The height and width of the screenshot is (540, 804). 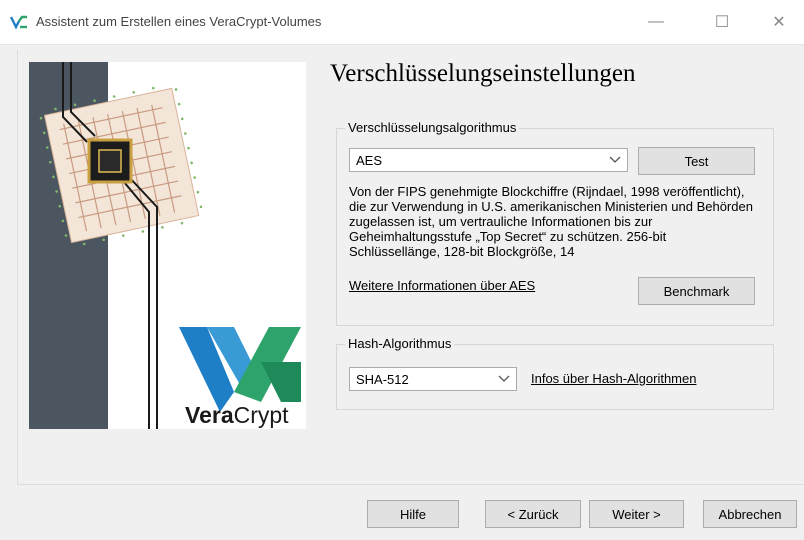 I want to click on maximize-icon: ☐, so click(x=722, y=22).